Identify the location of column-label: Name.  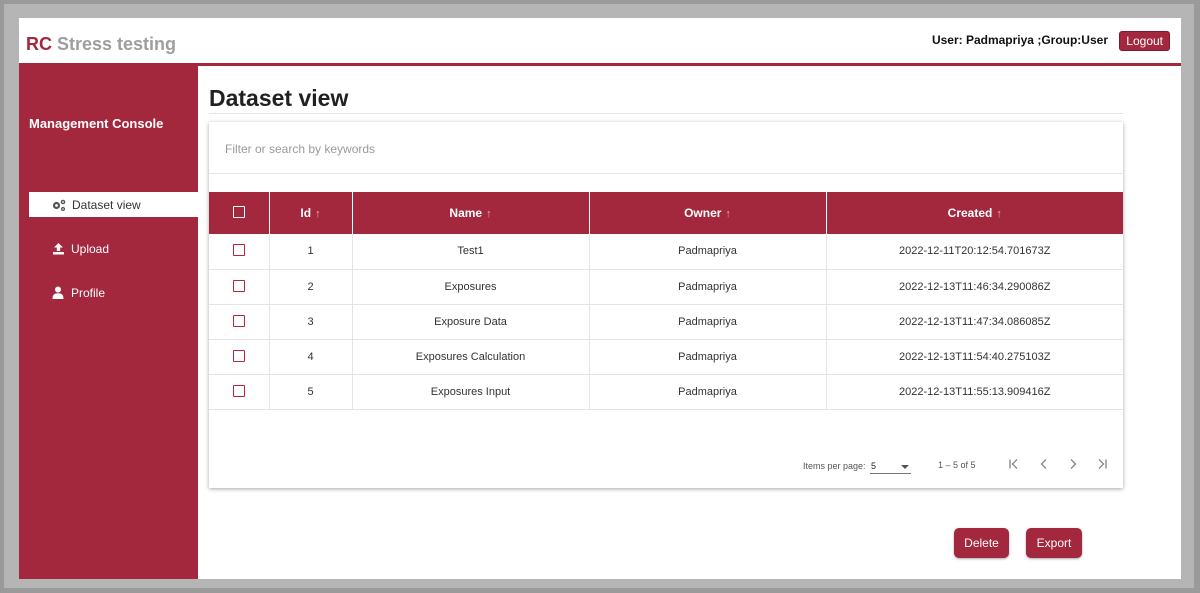
(466, 213).